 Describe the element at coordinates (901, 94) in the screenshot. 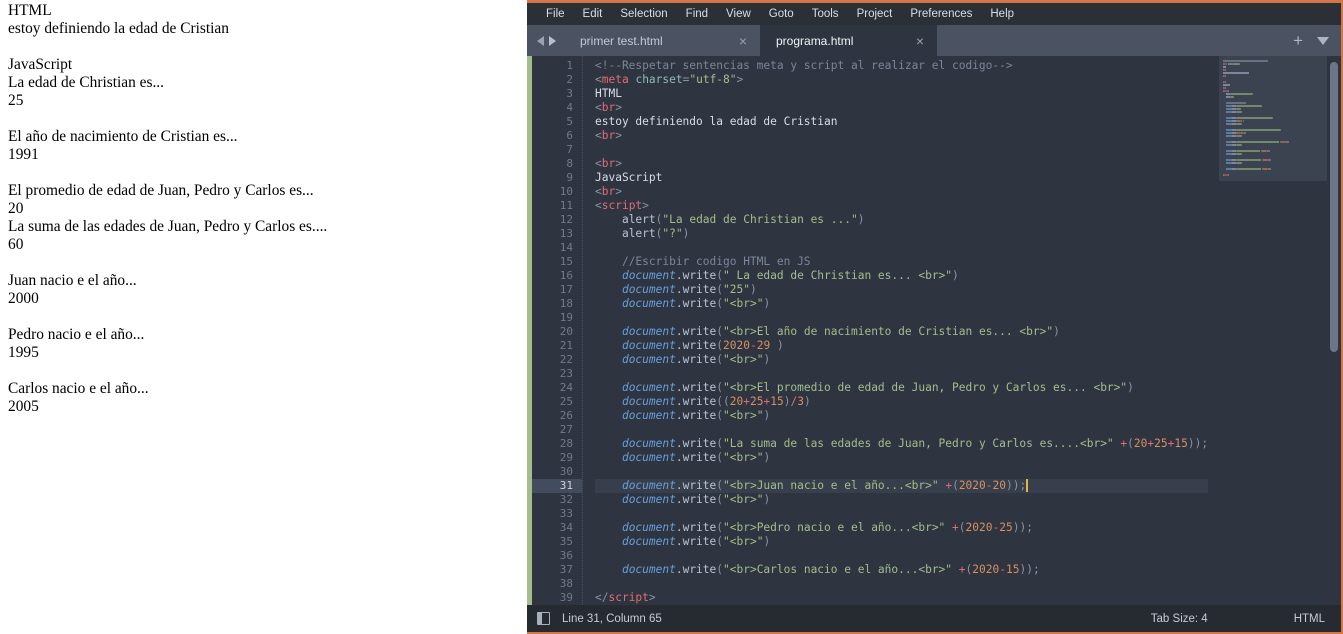

I see `code-line: HTML` at that location.